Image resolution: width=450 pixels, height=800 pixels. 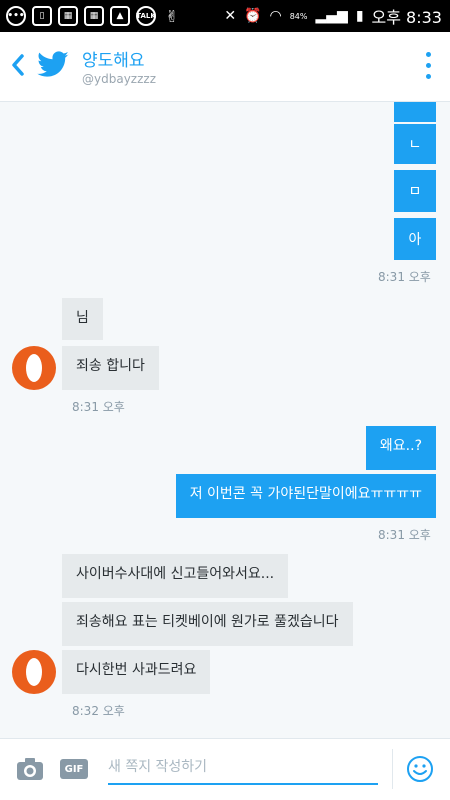 What do you see at coordinates (68, 16) in the screenshot?
I see `app-icon-1: ▦` at bounding box center [68, 16].